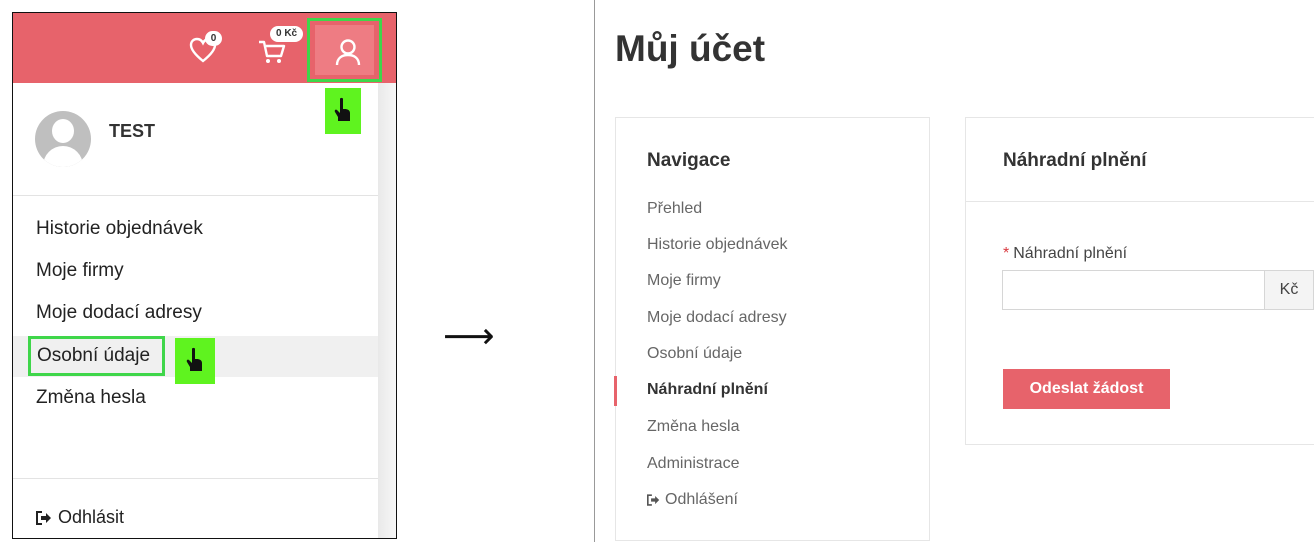 The image size is (1314, 542). What do you see at coordinates (1086, 389) in the screenshot?
I see `submit-request-button: Odeslat žádost` at bounding box center [1086, 389].